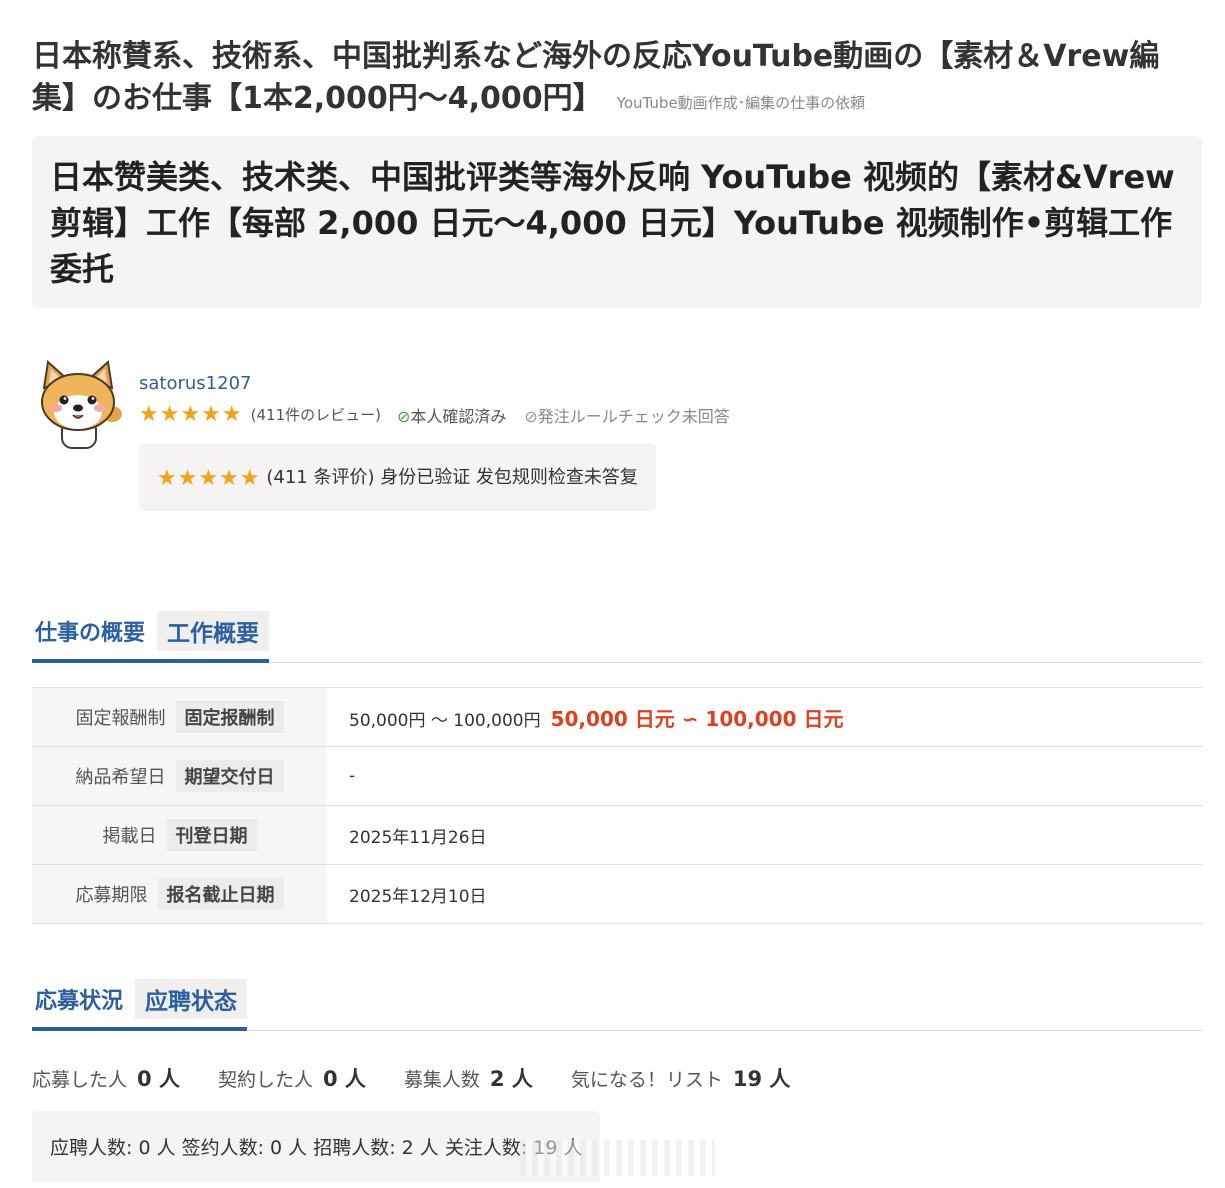 The image size is (1225, 1188). I want to click on client-meta: ★★★★★ (411件のレビュー) ⊘本人確認済み ⊘発注ルールチェック未回答, so click(434, 414).